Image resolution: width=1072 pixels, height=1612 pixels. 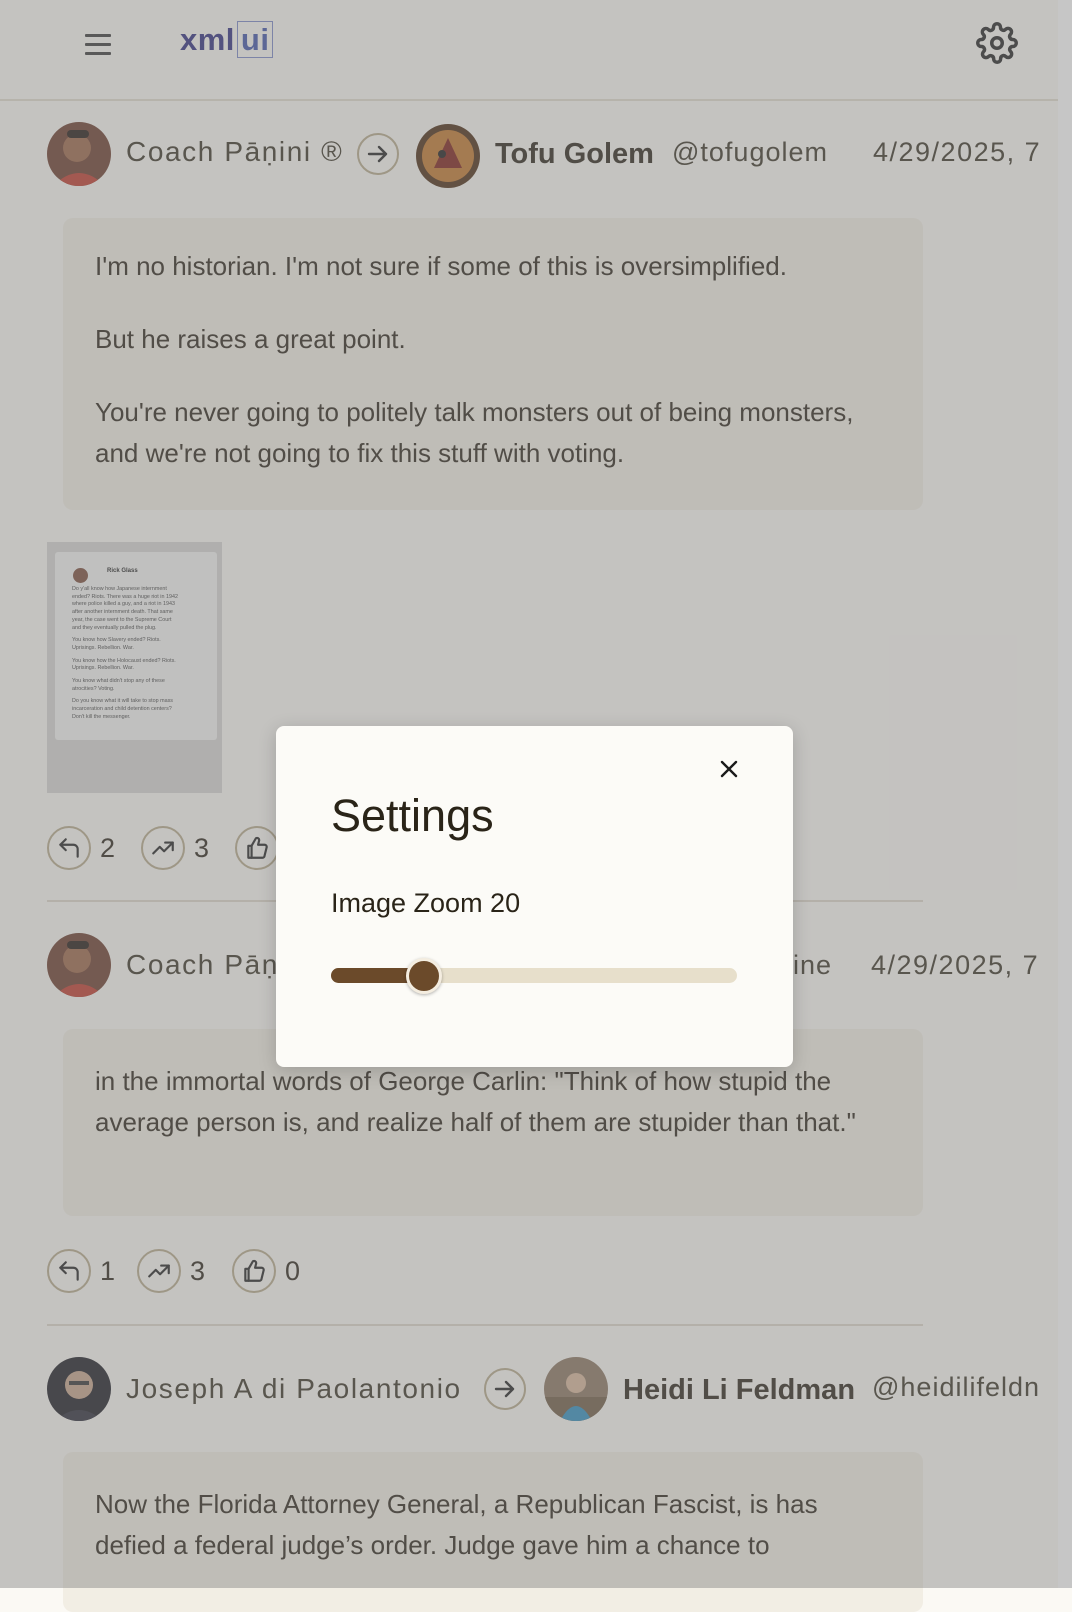 I want to click on close-icon, so click(x=729, y=769).